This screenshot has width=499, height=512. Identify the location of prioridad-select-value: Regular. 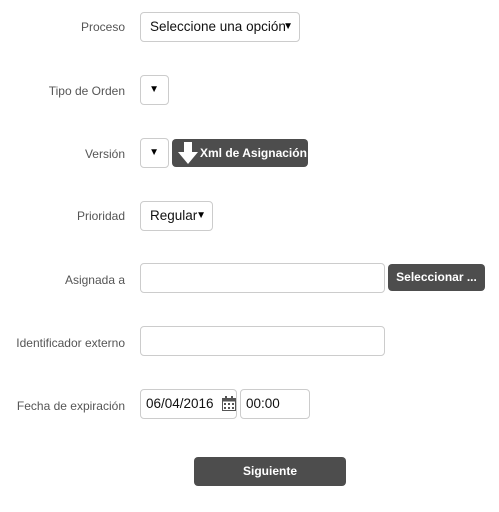
(174, 215).